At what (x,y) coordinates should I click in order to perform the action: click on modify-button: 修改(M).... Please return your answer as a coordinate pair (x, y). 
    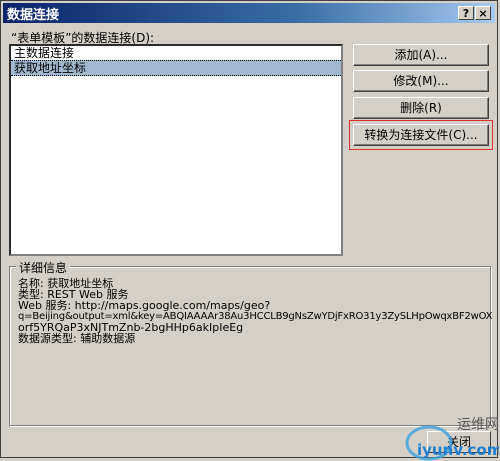
    Looking at the image, I should click on (421, 81).